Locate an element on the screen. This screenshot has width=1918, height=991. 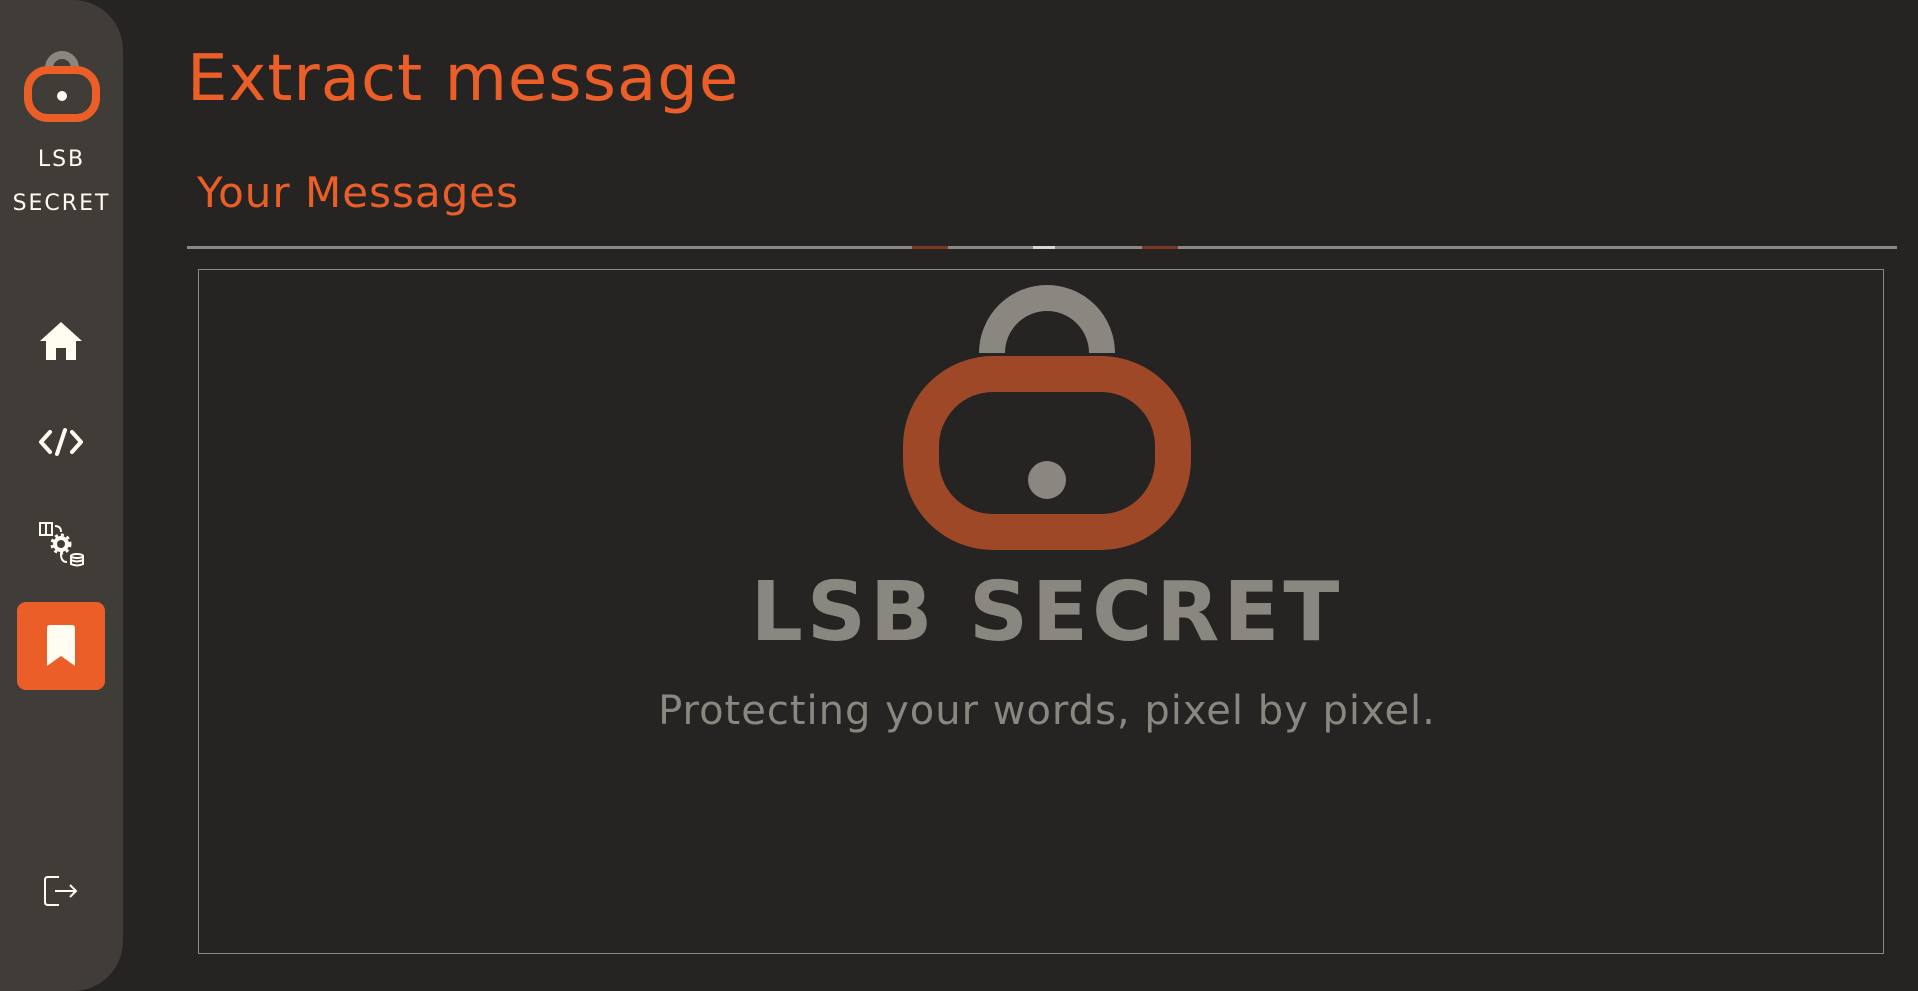
sidebar: LSB SECRET is located at coordinates (61, 495).